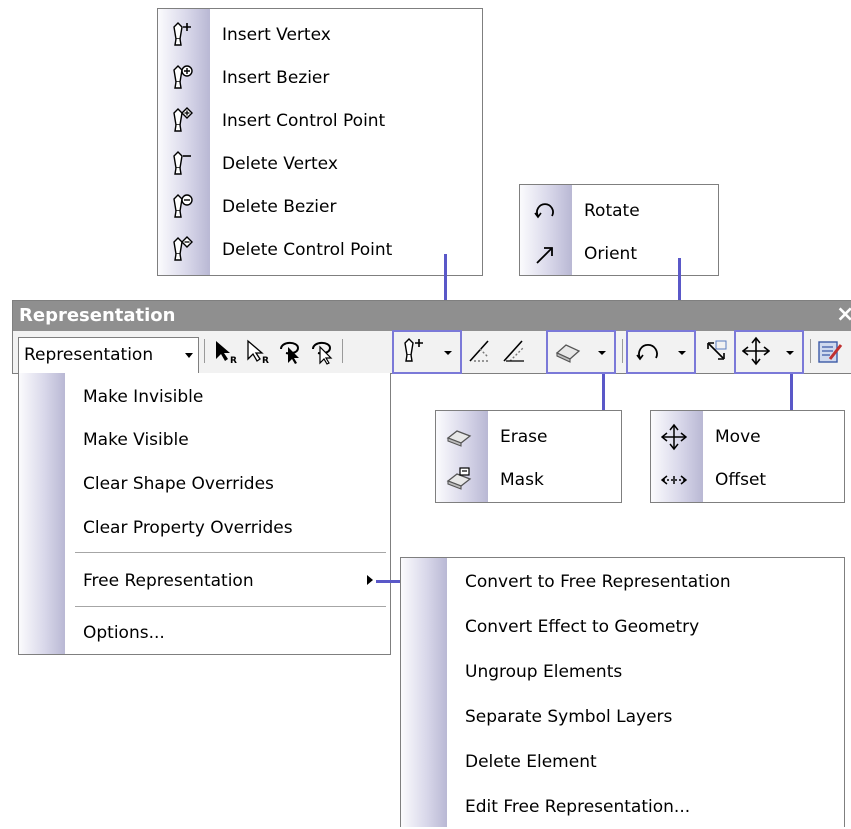  Describe the element at coordinates (304, 121) in the screenshot. I see `menu-item-label: Insert Control Point` at that location.